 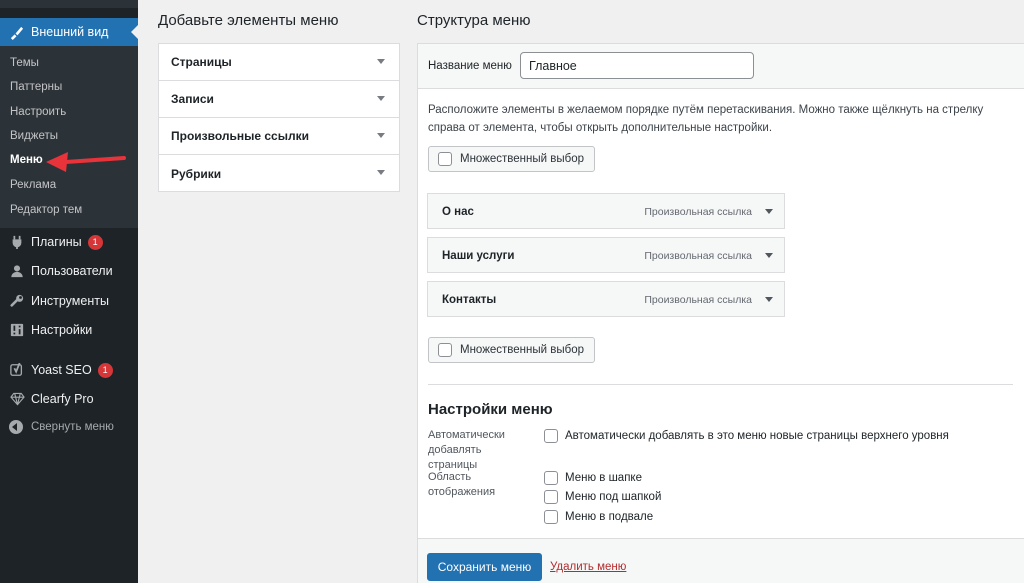 I want to click on accordion-custom-links: Произвольные ссылки, so click(x=279, y=136).